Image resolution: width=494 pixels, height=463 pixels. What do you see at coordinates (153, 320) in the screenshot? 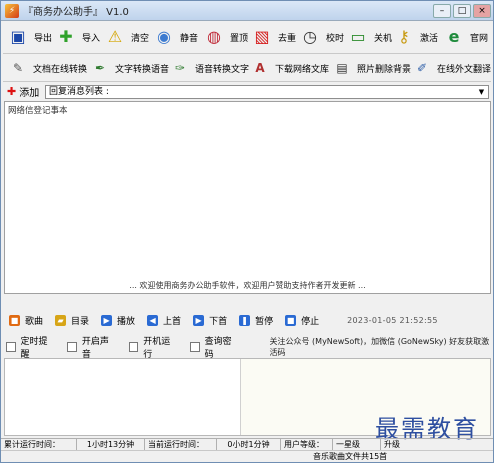
I see `prev-icon: ◀` at bounding box center [153, 320].